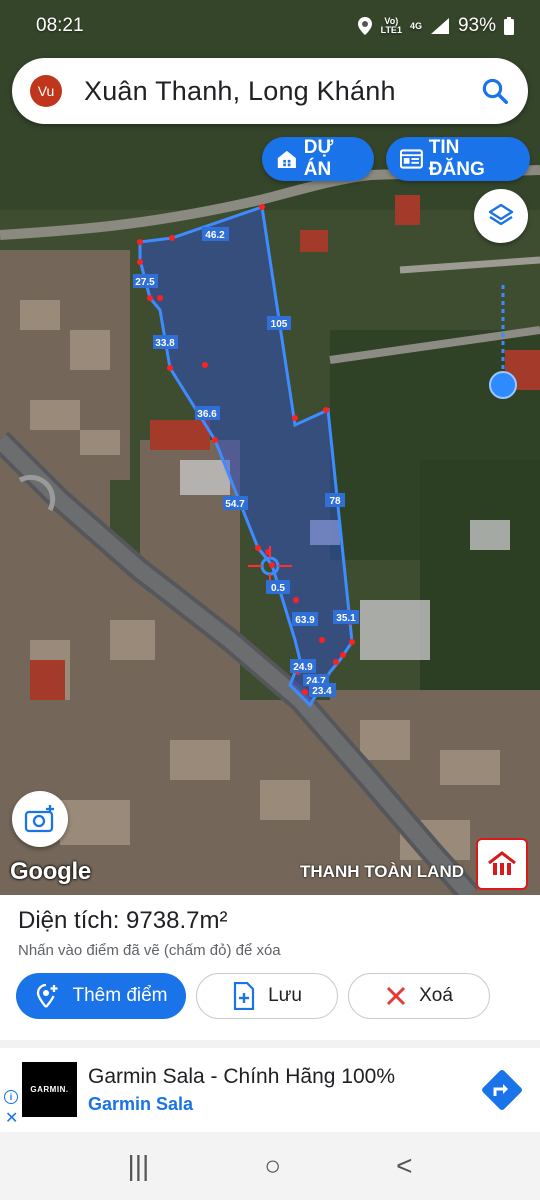  Describe the element at coordinates (322, 691) in the screenshot. I see `edge-label: 23.4` at that location.